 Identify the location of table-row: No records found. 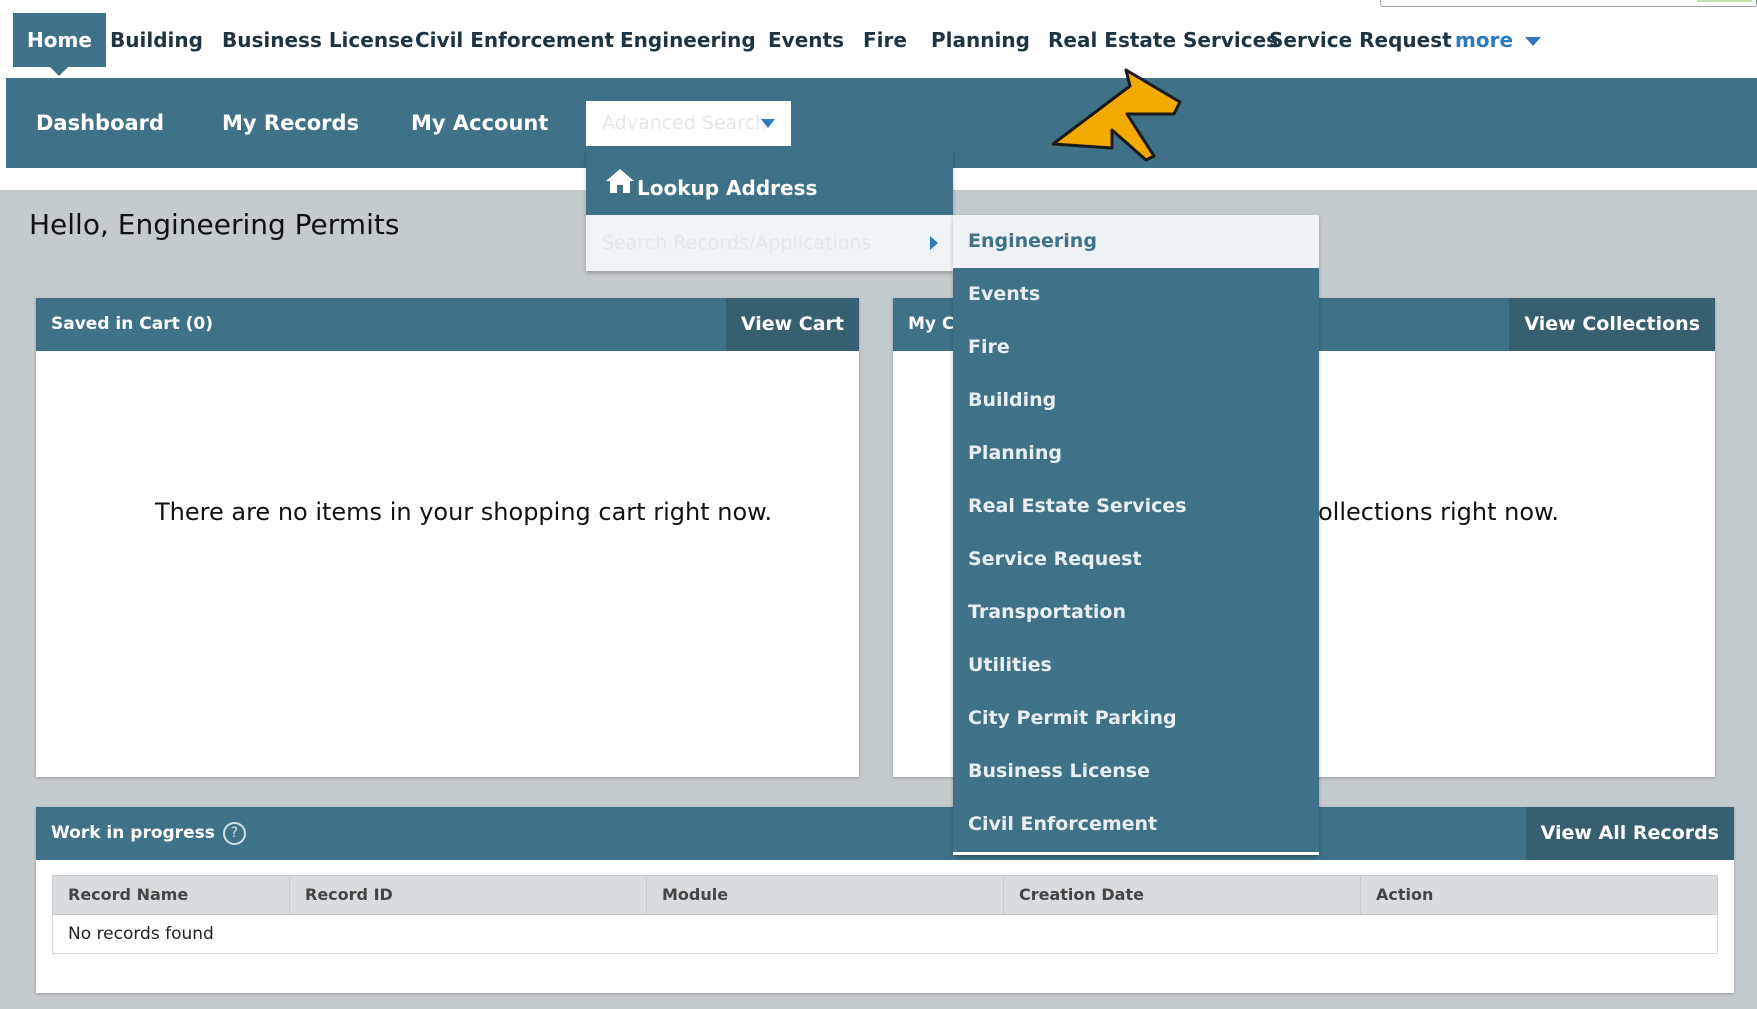
(885, 934).